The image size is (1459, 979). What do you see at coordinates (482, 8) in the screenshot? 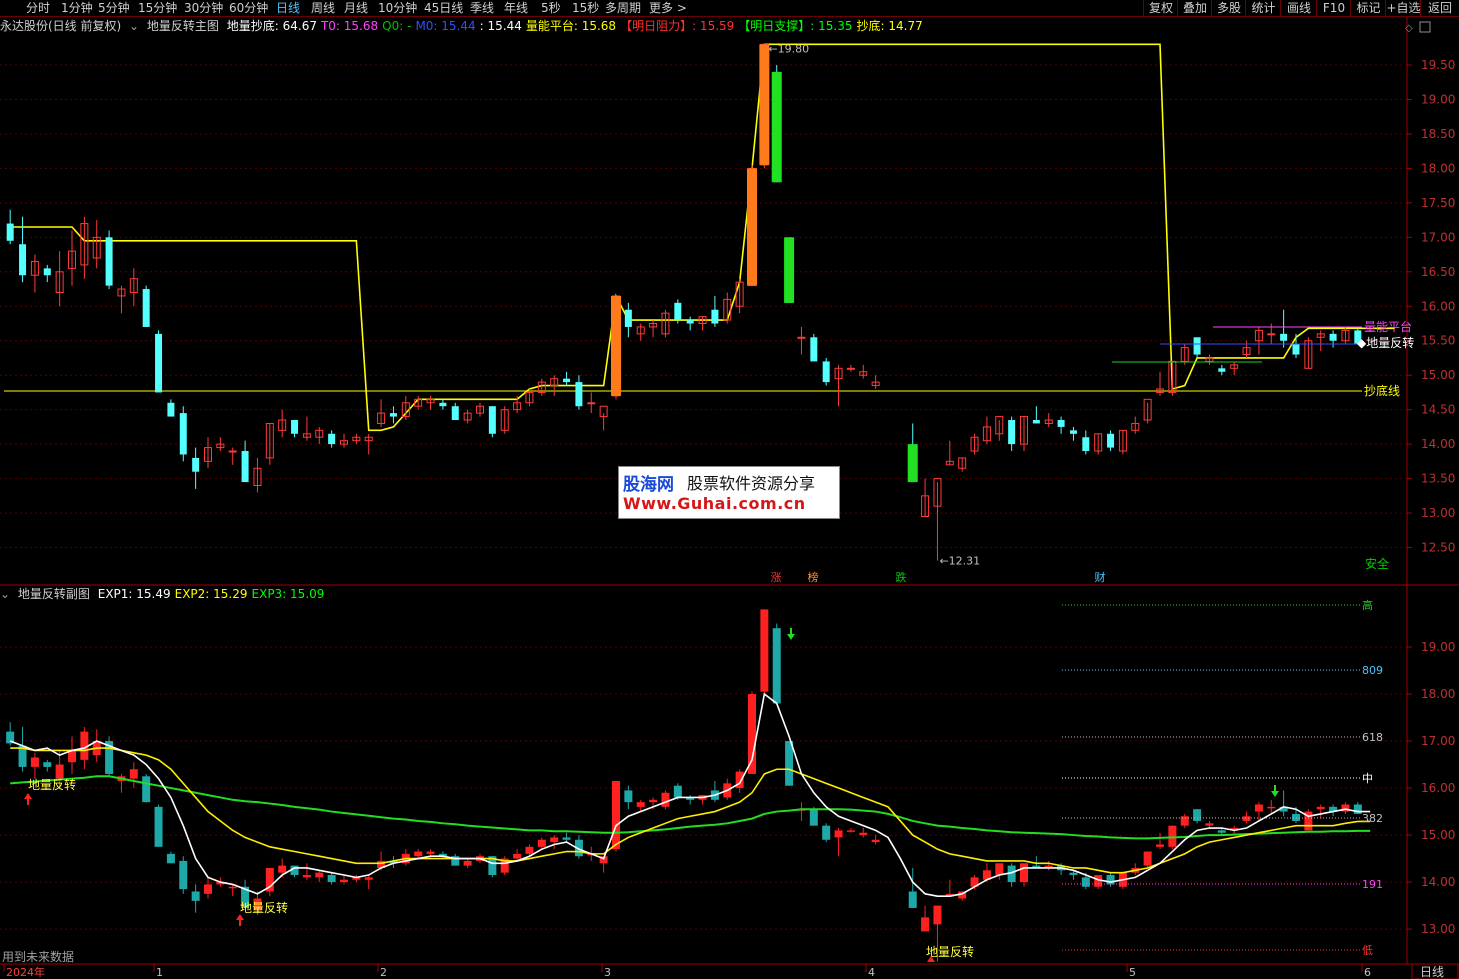
I see `period-11: 季线` at bounding box center [482, 8].